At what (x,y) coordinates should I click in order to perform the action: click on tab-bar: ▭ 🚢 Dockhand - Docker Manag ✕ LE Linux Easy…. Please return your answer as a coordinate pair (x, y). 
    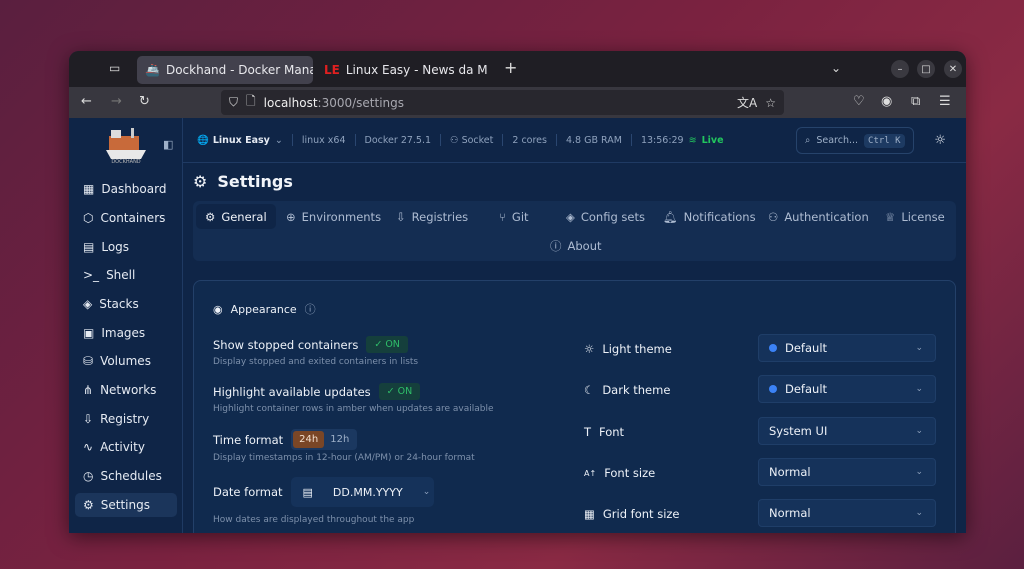
    Looking at the image, I should click on (517, 69).